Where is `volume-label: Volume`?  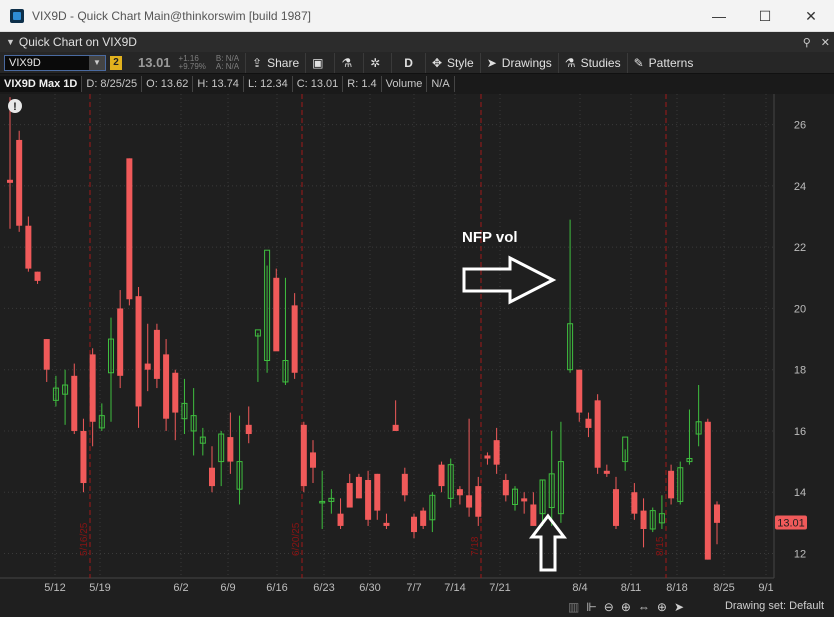
volume-label: Volume is located at coordinates (405, 84).